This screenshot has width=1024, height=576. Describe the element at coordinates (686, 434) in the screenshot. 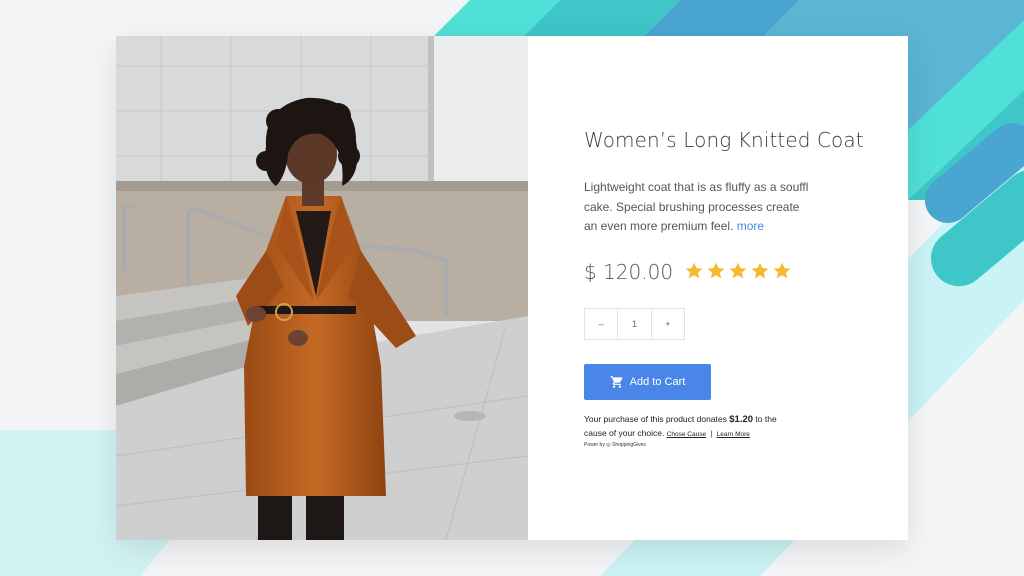

I see `choose-cause-link: Chose Cause` at that location.